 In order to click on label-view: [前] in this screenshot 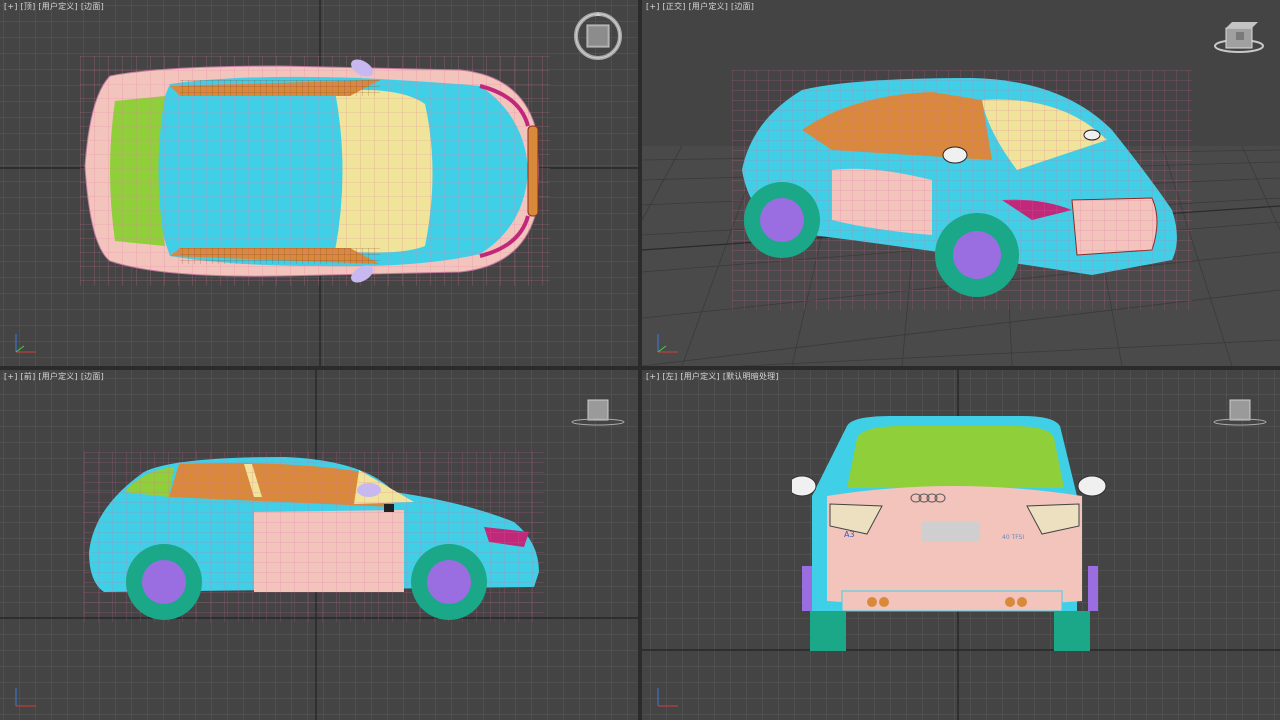, I will do `click(28, 376)`.